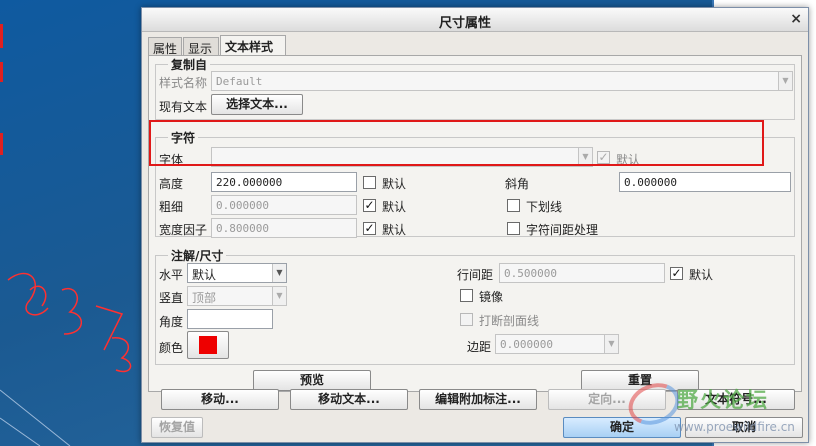  What do you see at coordinates (183, 83) in the screenshot?
I see `style-name-label: 样式名称` at bounding box center [183, 83].